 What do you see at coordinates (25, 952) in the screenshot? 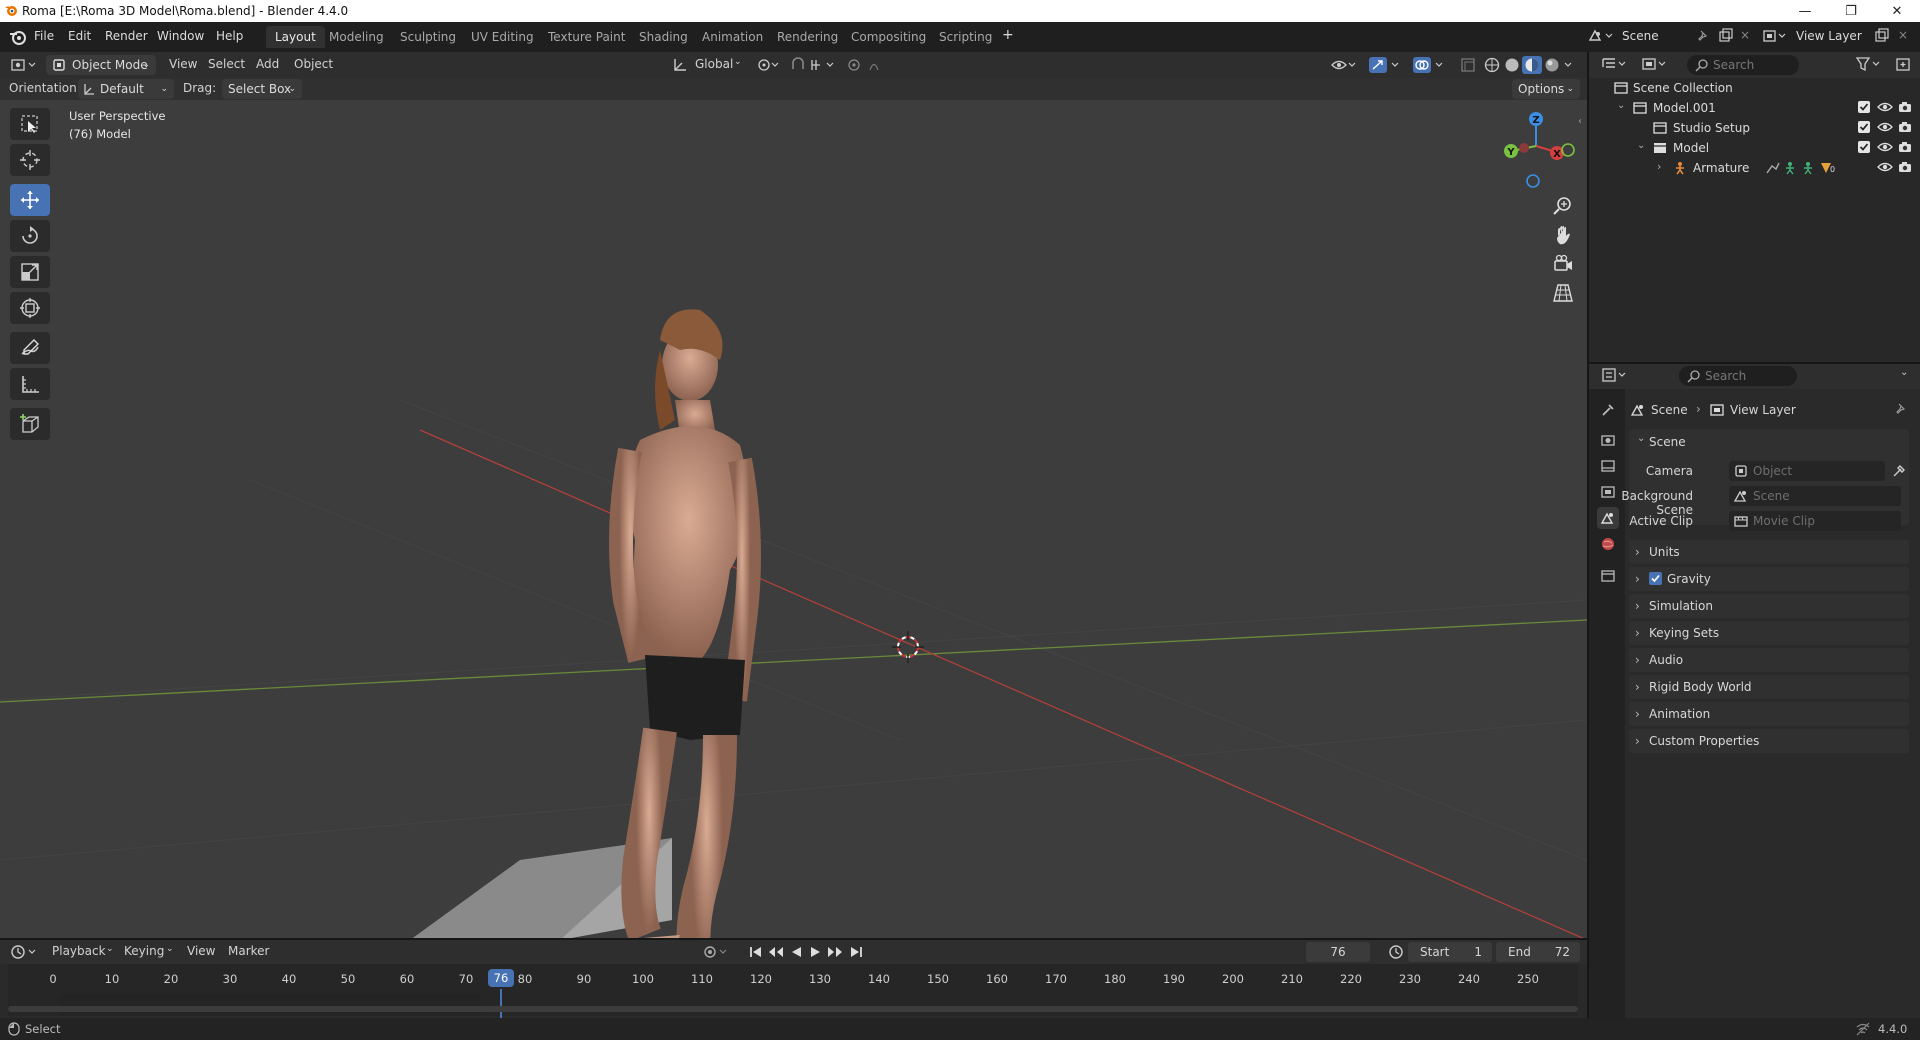
I see `timeline-editor-type-icon` at bounding box center [25, 952].